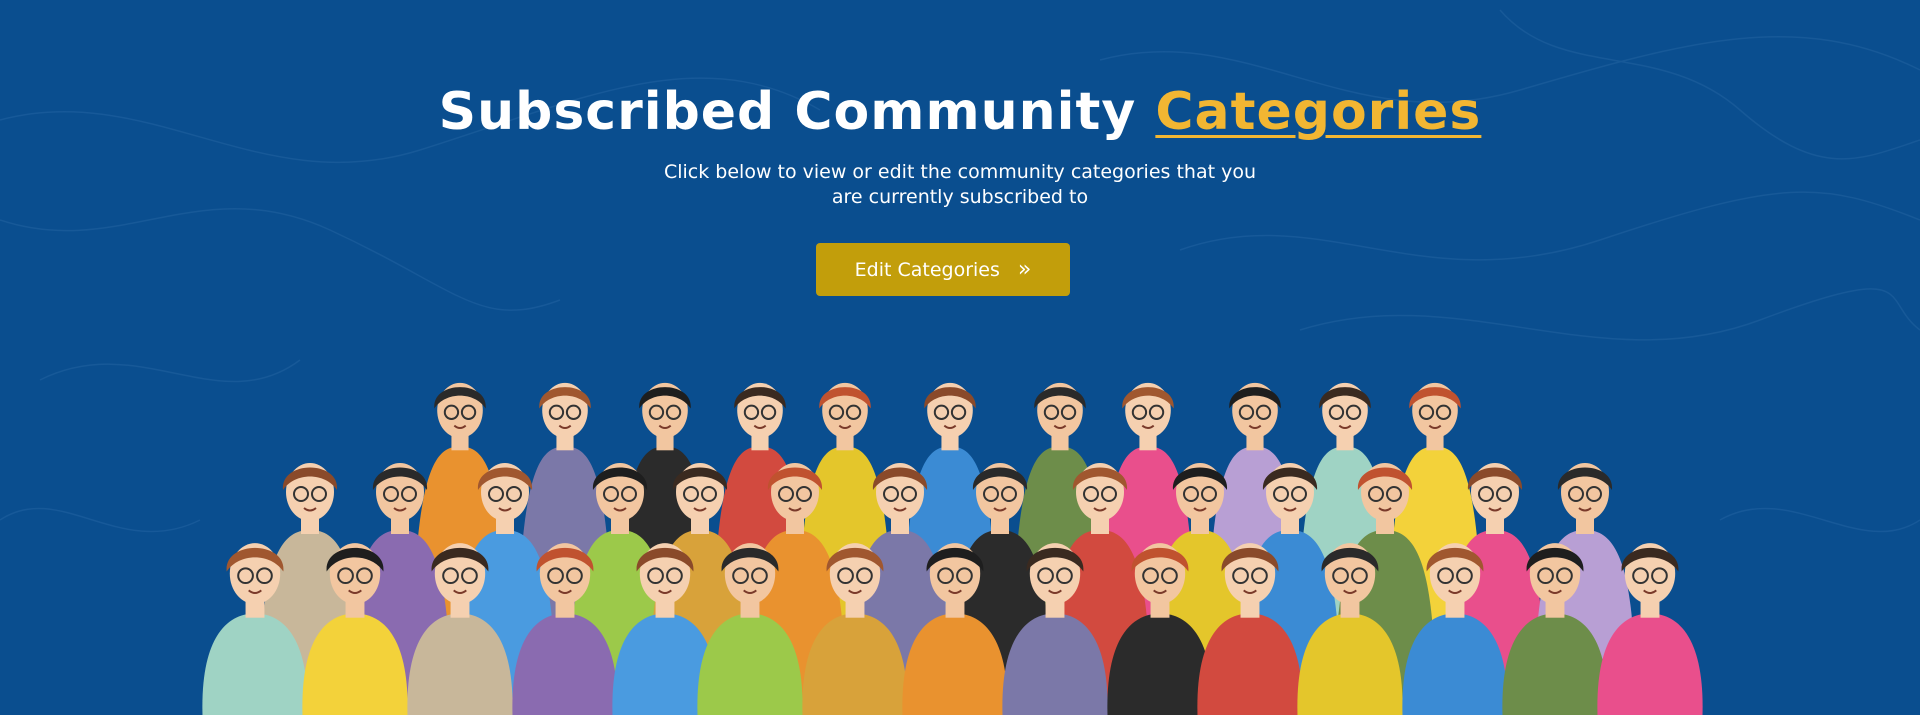 This screenshot has width=1920, height=715. Describe the element at coordinates (1024, 269) in the screenshot. I see `double-chevron-right-icon: »` at that location.